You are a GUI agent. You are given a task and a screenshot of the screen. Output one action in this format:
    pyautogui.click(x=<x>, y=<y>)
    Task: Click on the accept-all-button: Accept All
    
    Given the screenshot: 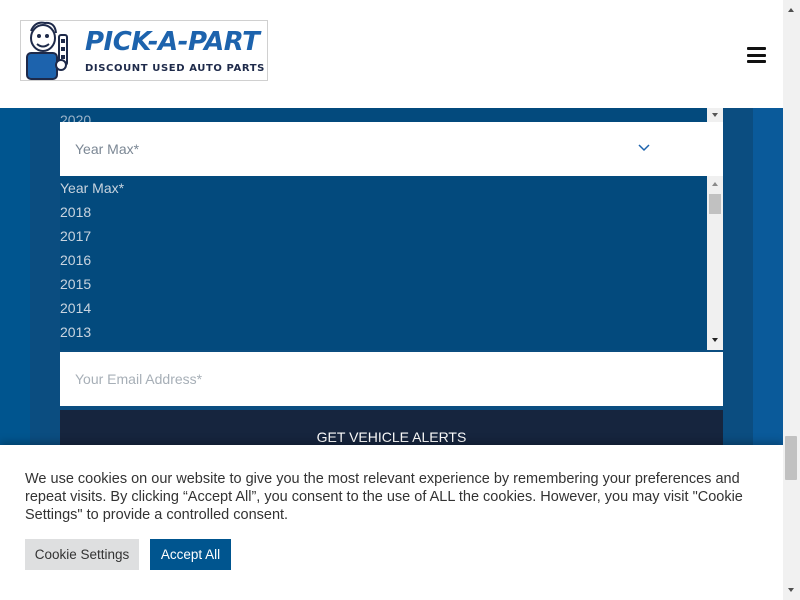 What is the action you would take?
    pyautogui.click(x=190, y=554)
    